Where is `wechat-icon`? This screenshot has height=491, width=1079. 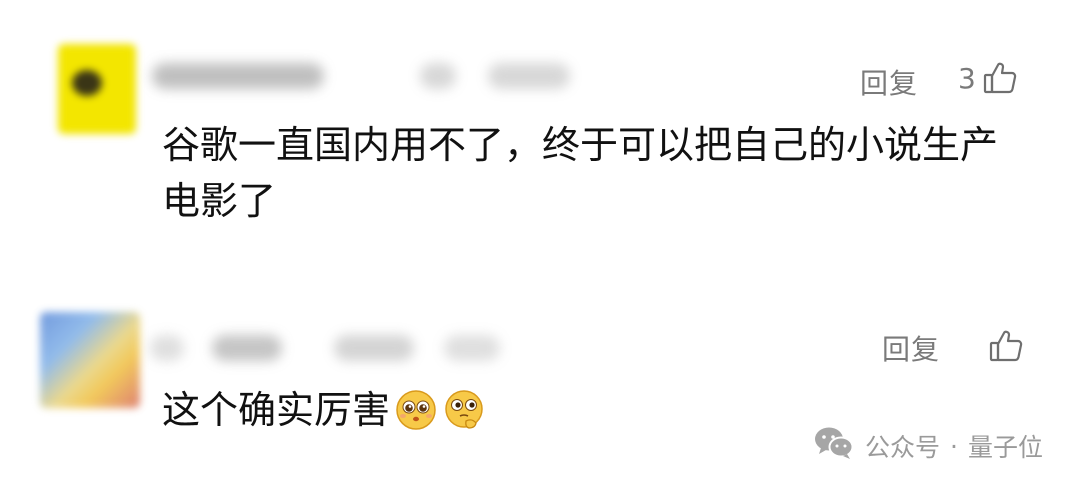
wechat-icon is located at coordinates (839, 446).